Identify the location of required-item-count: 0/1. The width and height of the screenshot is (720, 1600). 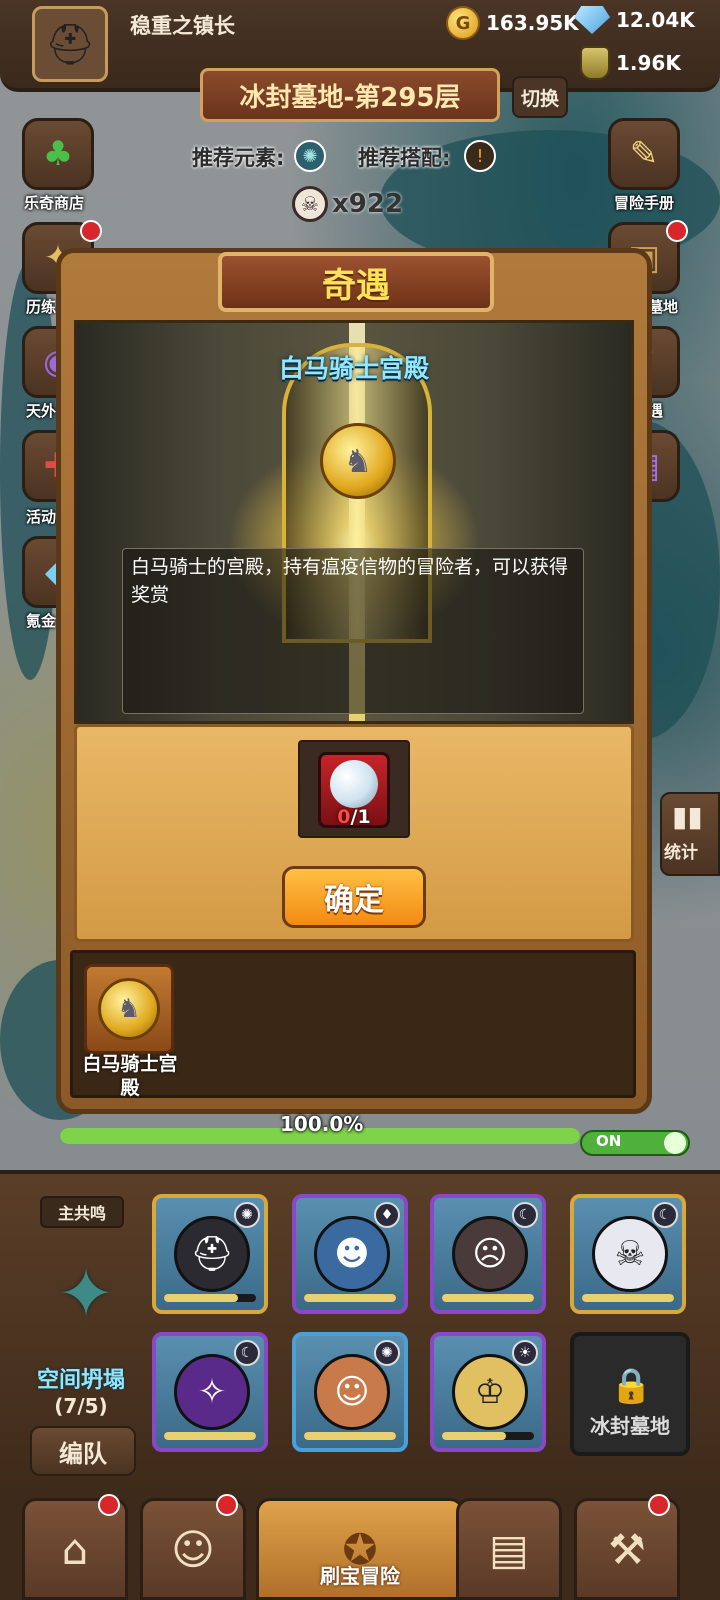
(354, 817).